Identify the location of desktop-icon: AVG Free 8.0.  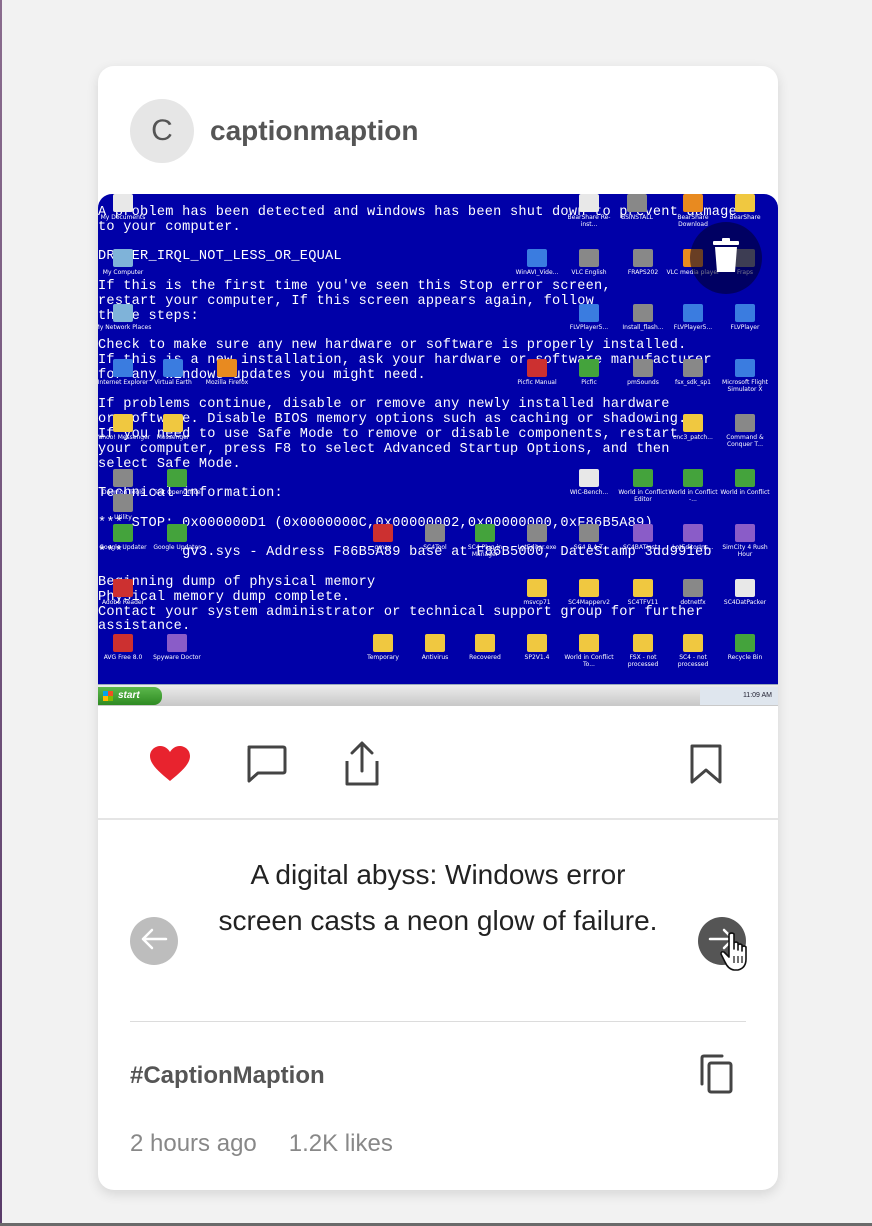
(125, 647).